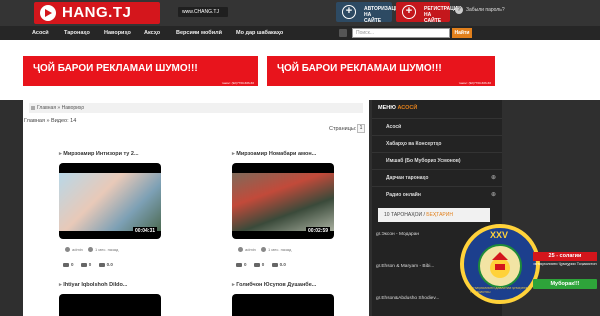 The height and width of the screenshot is (316, 600). I want to click on nav-item-social: Мо дар шабакаҳо, so click(259, 33).